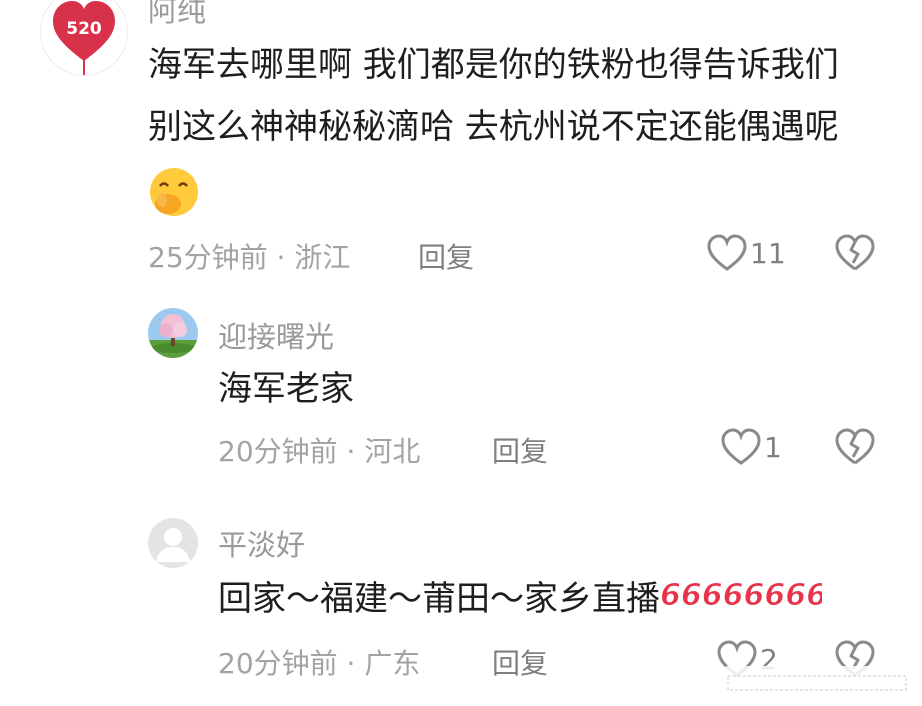 The height and width of the screenshot is (706, 922). What do you see at coordinates (493, 65) in the screenshot?
I see `comment-text-line: 海军去哪里啊 我们都是你的铁粉也得告诉我们` at bounding box center [493, 65].